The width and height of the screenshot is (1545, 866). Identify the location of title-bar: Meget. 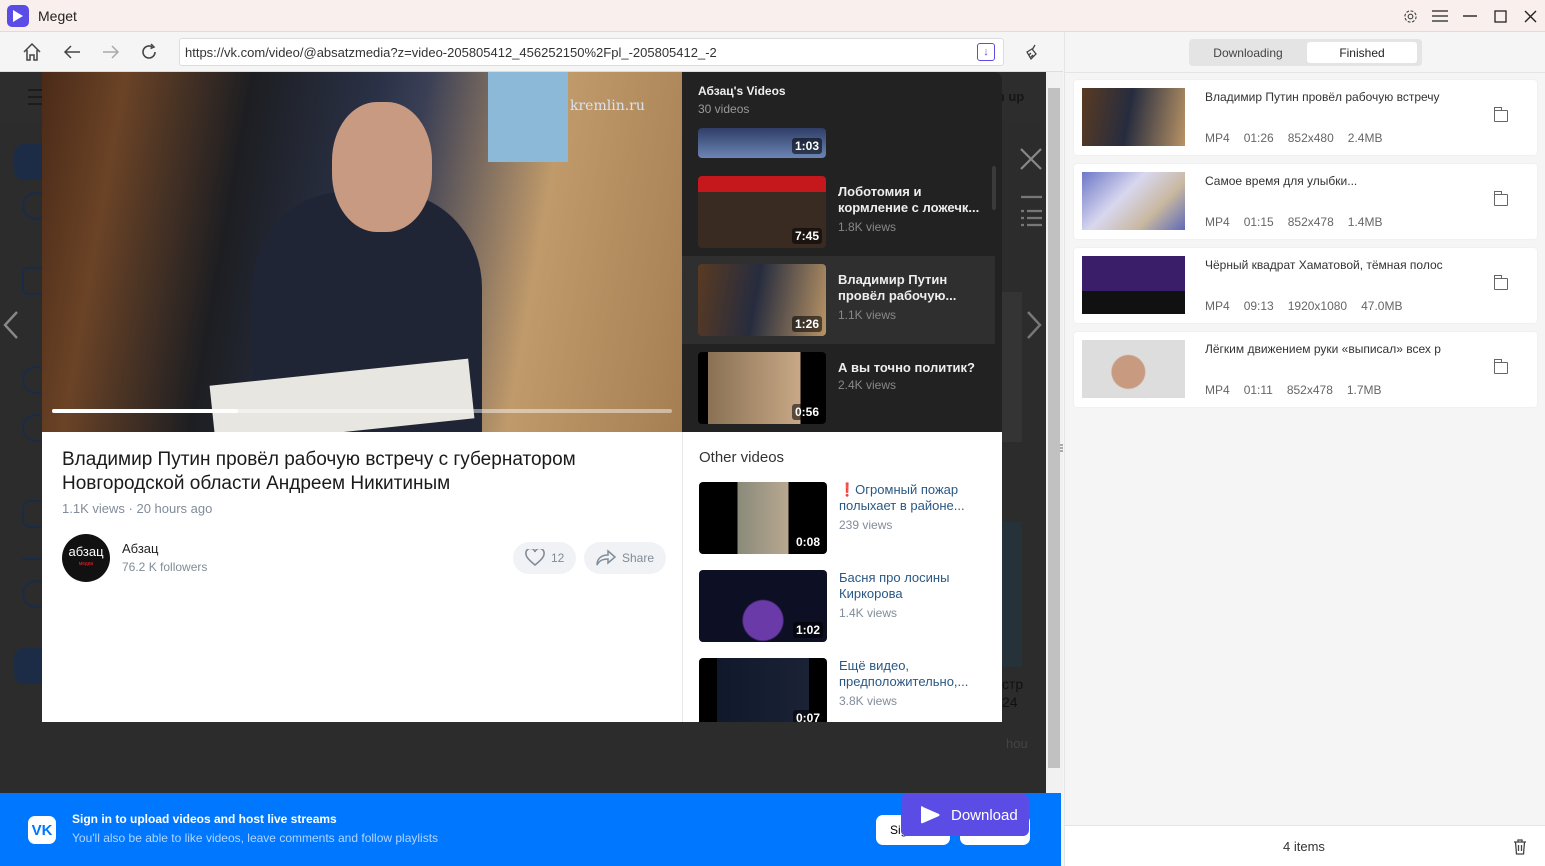
(772, 16).